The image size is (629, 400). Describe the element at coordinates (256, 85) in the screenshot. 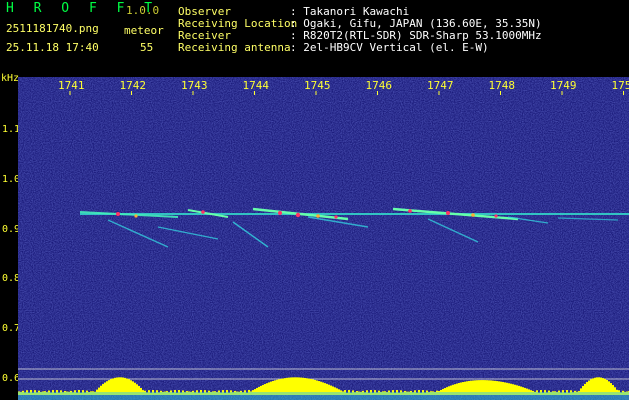

I see `x-tick-label-1744: 1744` at that location.